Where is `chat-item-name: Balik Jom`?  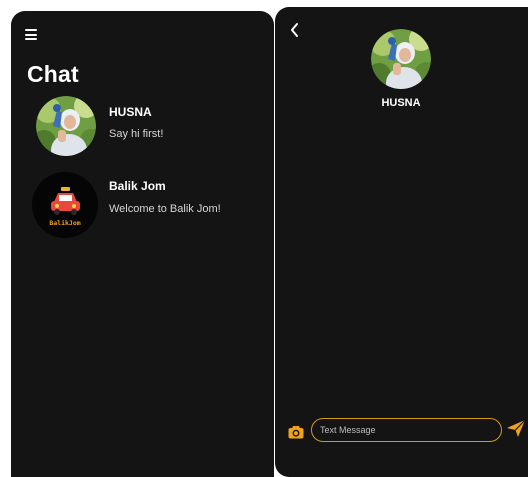
chat-item-name: Balik Jom is located at coordinates (137, 186).